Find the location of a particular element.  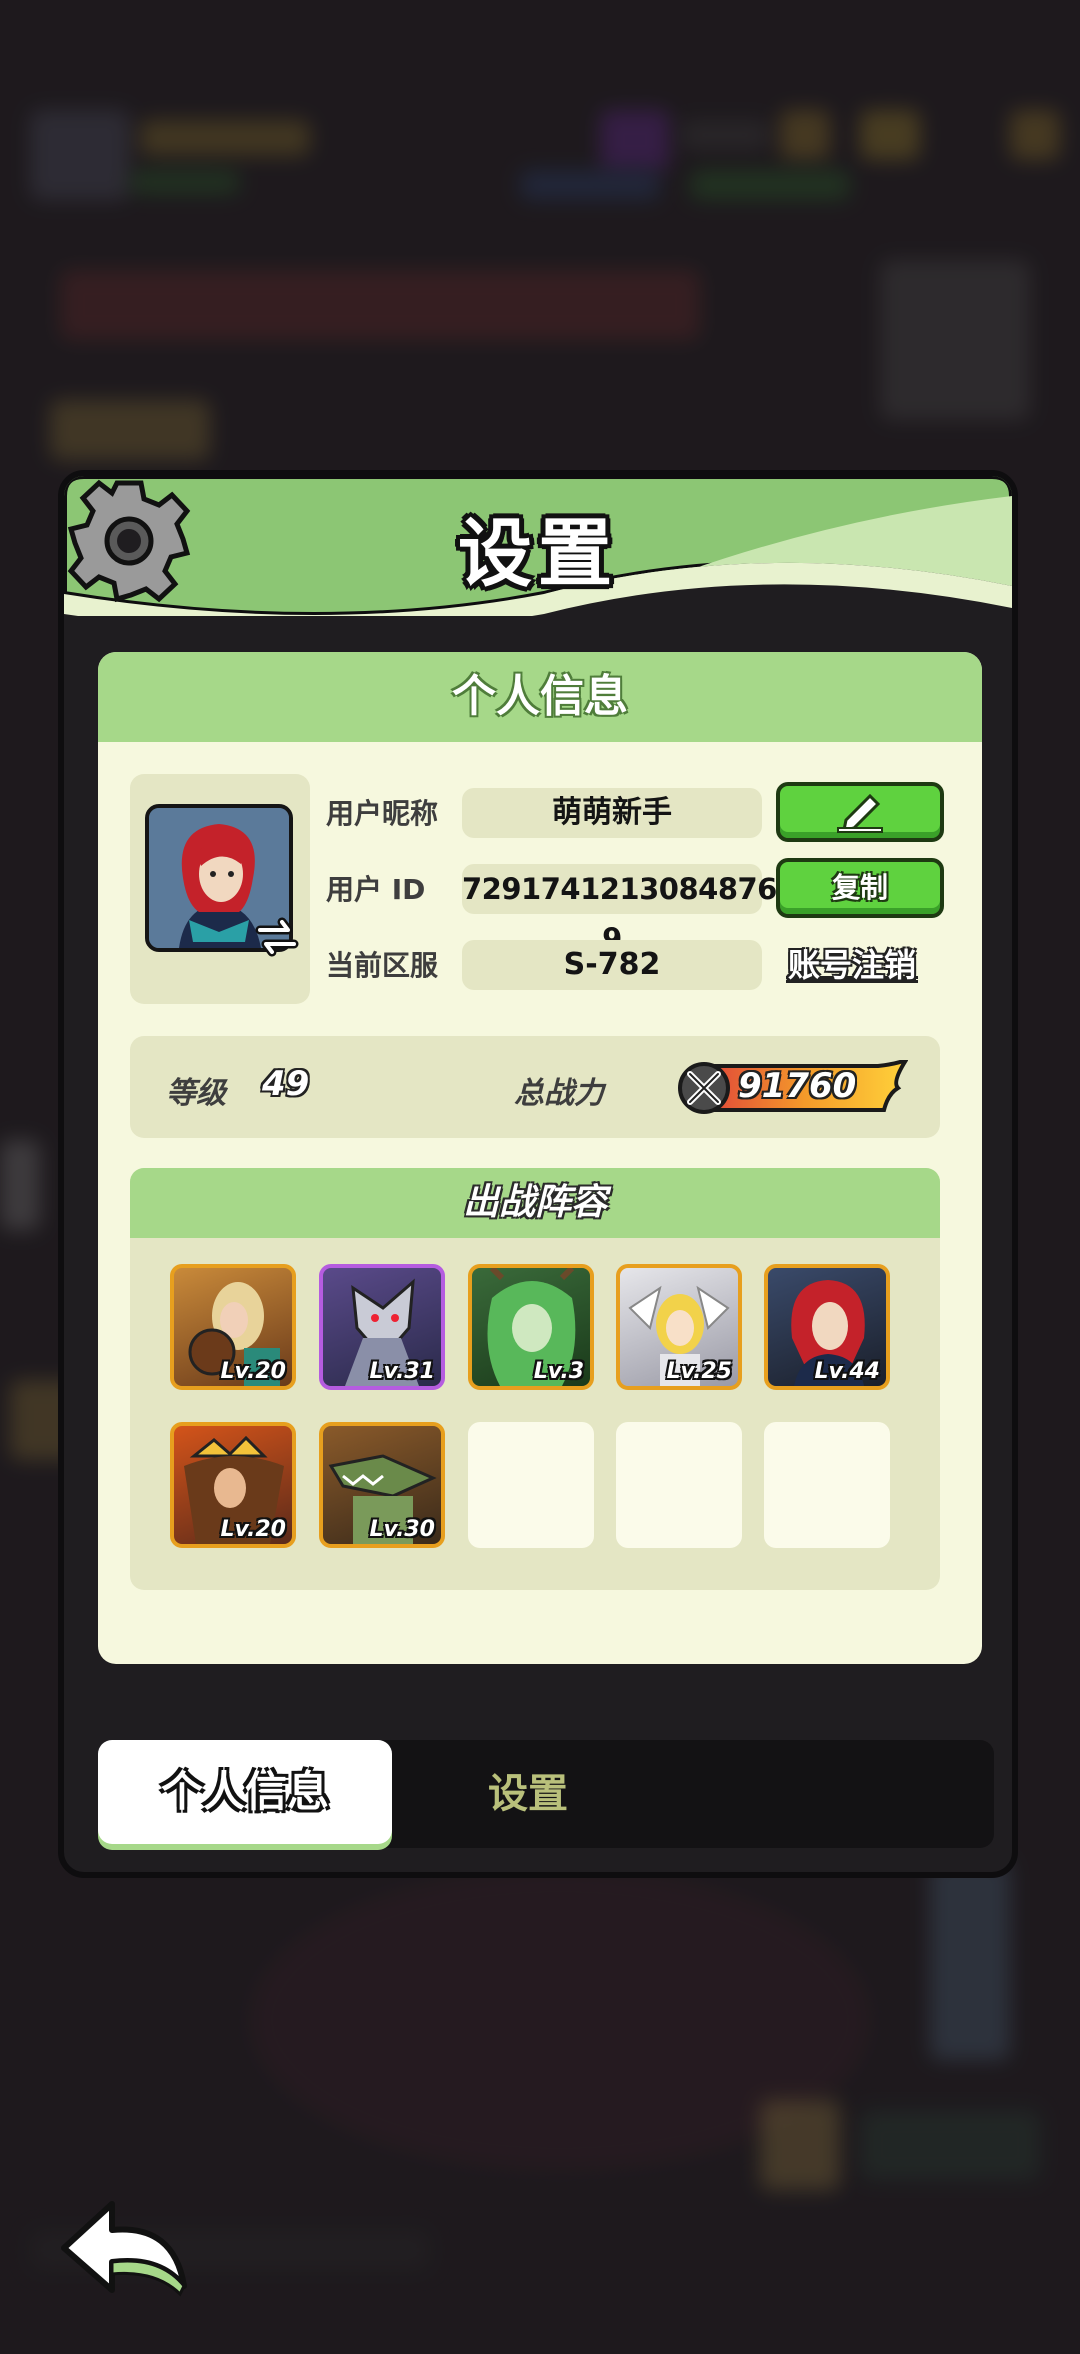

edit-pencil-icon is located at coordinates (860, 813).